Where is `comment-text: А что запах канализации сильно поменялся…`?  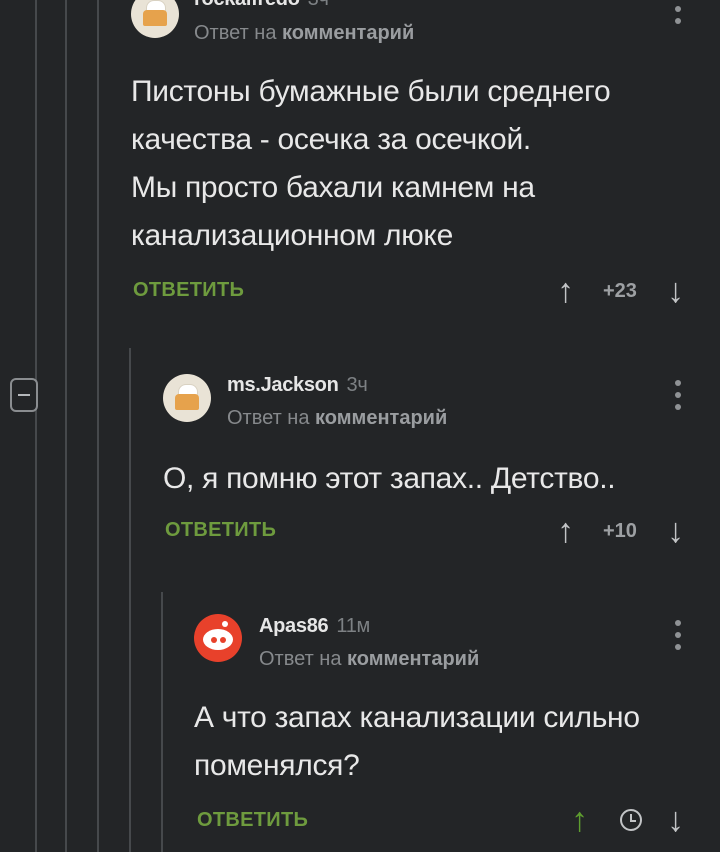
comment-text: А что запах канализации сильно поменялся… is located at coordinates (417, 741).